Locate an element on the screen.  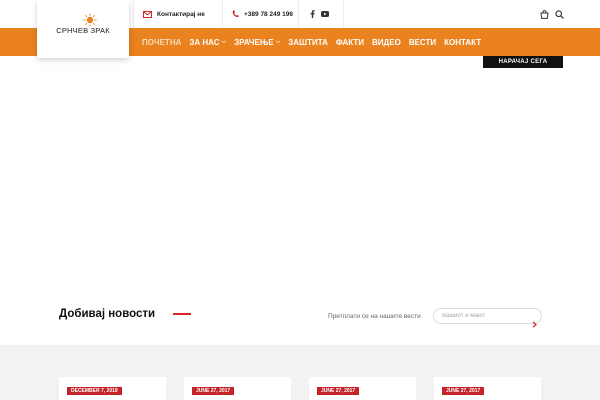
nav-item-label: ВИДЕО is located at coordinates (386, 42).